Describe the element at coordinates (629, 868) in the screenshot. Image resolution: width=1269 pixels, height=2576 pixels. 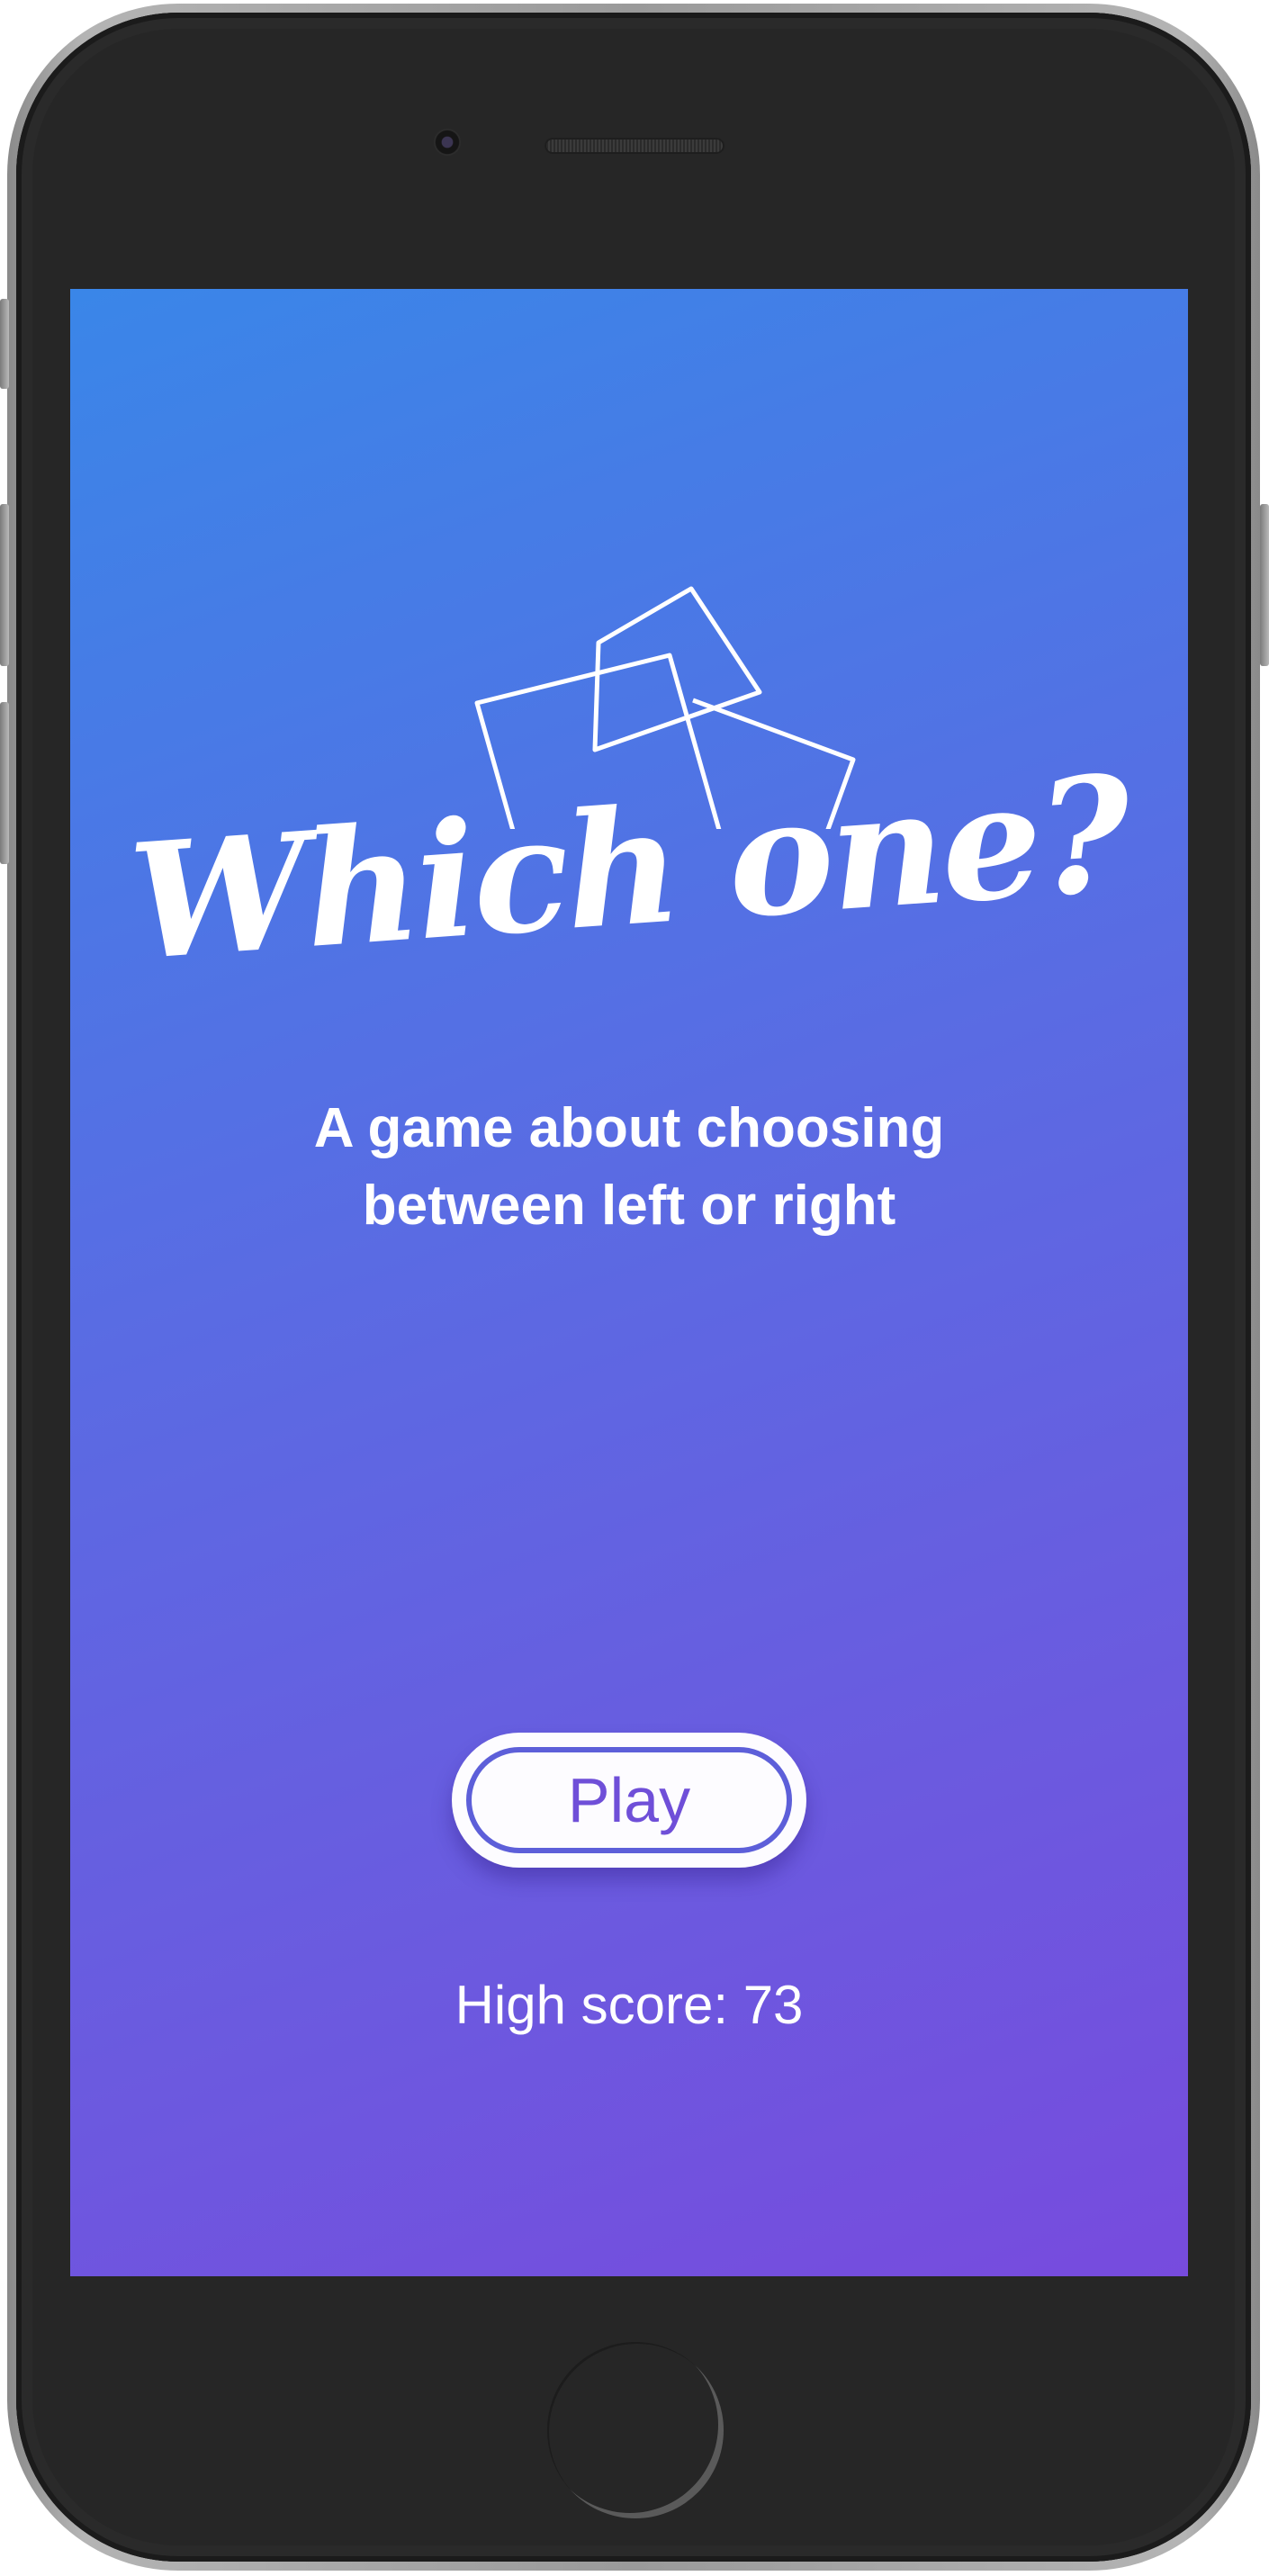
I see `app-title: Which one?` at that location.